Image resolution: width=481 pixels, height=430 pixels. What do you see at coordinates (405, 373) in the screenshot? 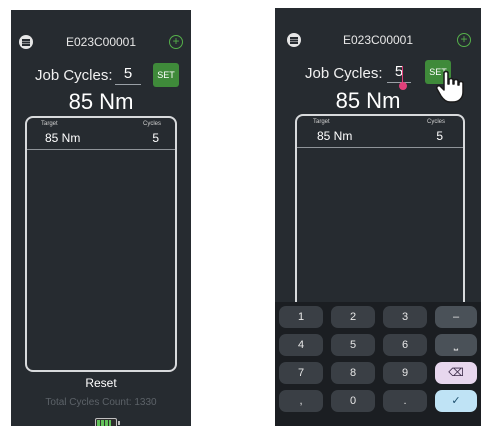
I see `key-9: 9` at bounding box center [405, 373].